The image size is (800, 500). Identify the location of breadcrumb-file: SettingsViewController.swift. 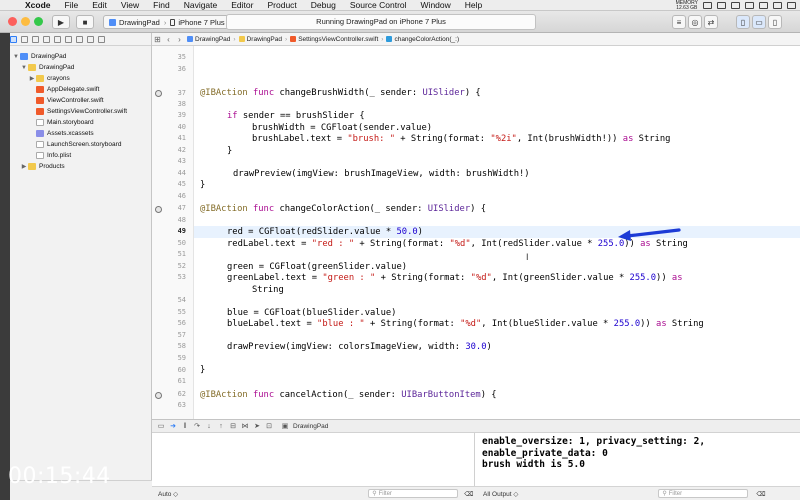
(334, 39).